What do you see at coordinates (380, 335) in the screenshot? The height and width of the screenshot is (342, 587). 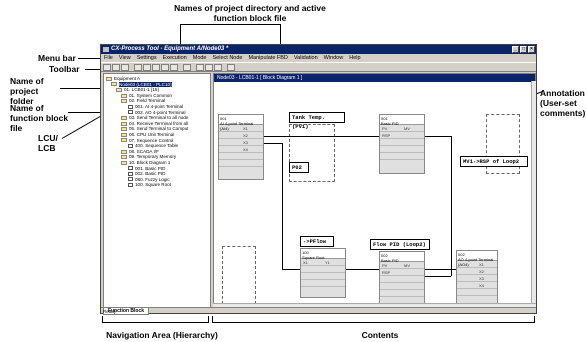 I see `annotation-contents: Contents` at bounding box center [380, 335].